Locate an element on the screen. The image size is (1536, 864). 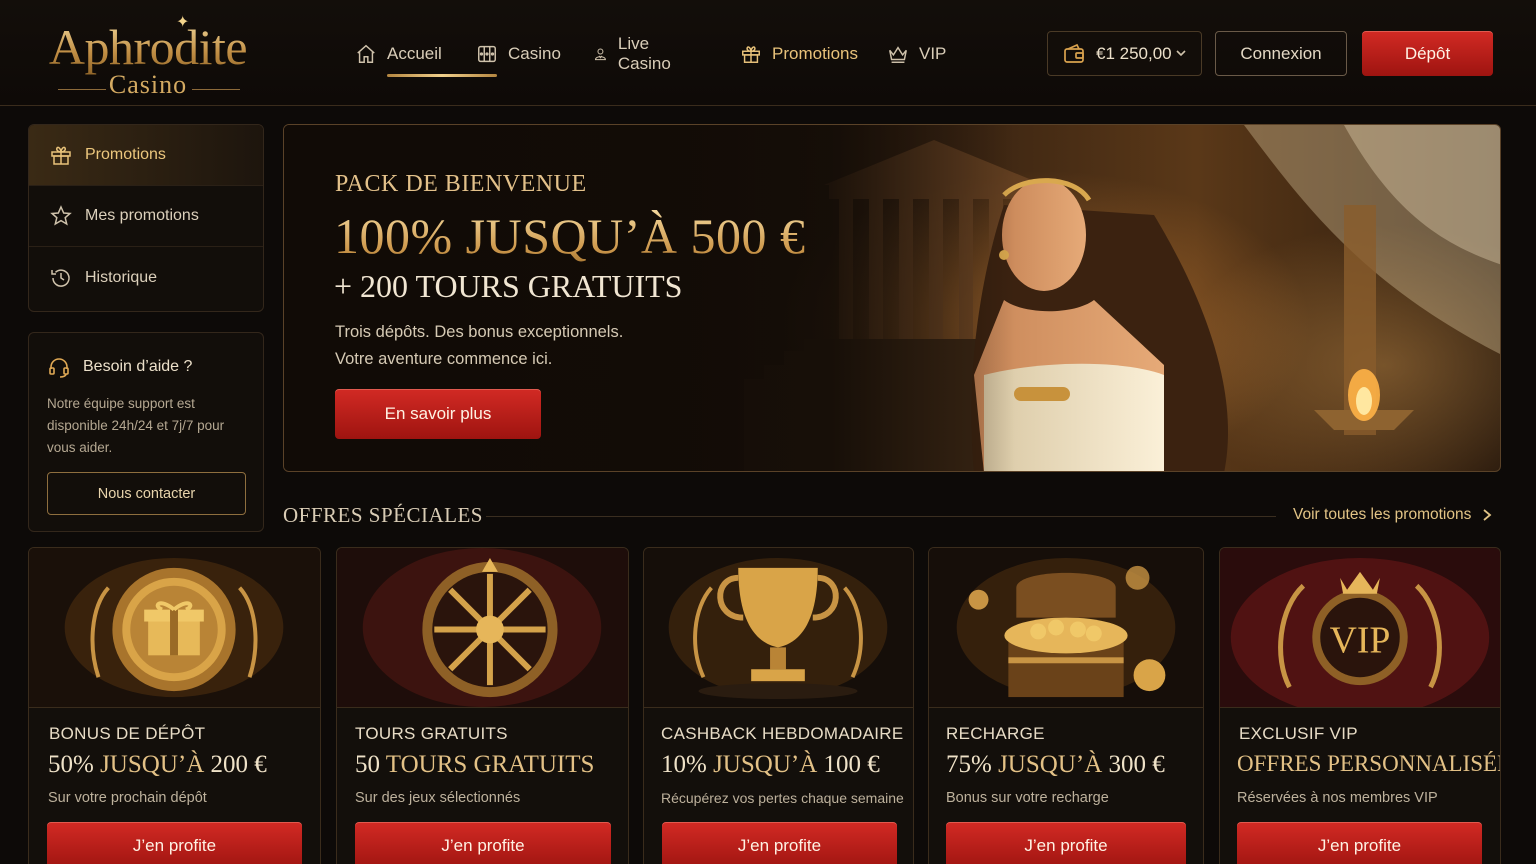
sidebar-item-promotions: Promotions is located at coordinates (146, 155).